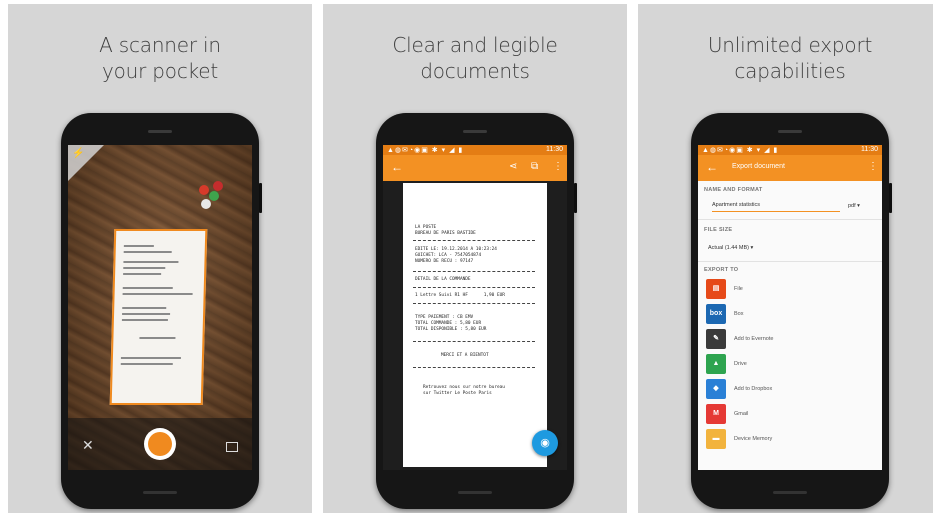  What do you see at coordinates (791, 289) in the screenshot?
I see `export-option-file: ▤ File` at bounding box center [791, 289].